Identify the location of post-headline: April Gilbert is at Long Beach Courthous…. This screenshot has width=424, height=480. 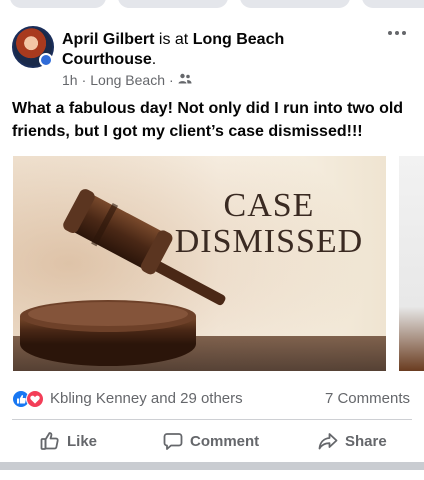
(212, 50).